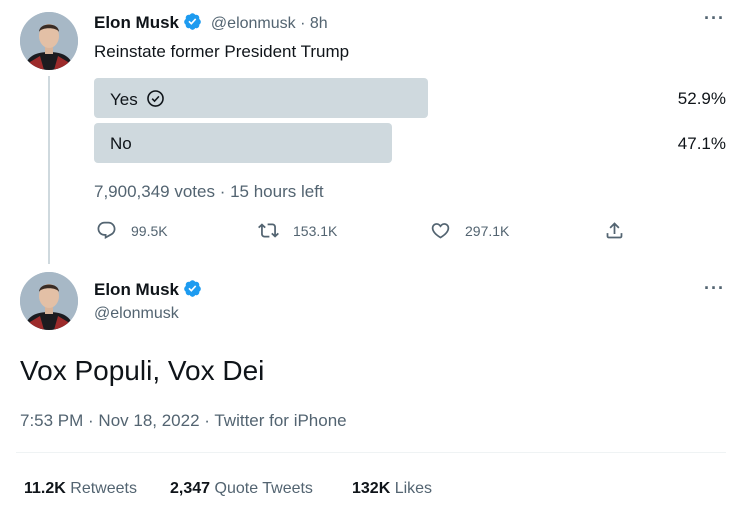  Describe the element at coordinates (142, 370) in the screenshot. I see `tweet-text: Vox Populi, Vox Dei` at that location.